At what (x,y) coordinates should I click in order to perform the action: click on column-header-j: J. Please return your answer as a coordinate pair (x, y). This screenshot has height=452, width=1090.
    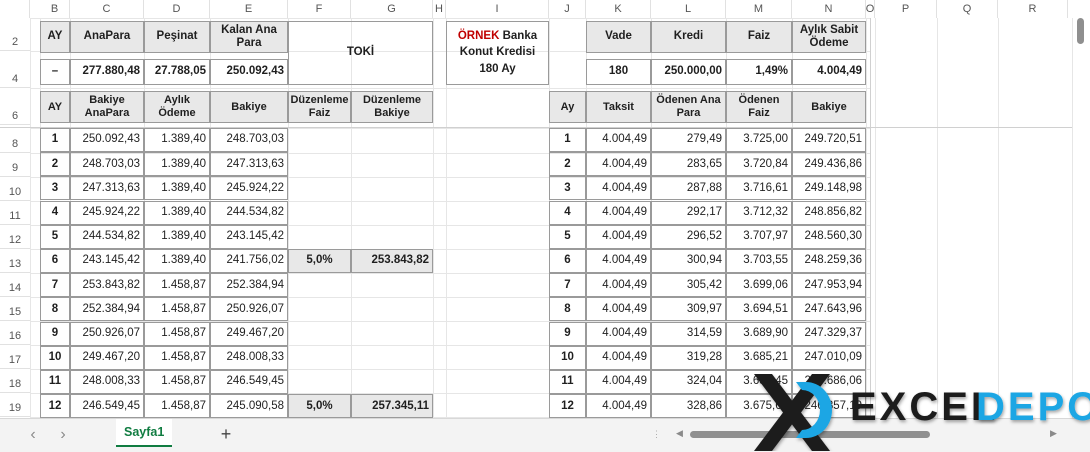
    Looking at the image, I should click on (567, 9).